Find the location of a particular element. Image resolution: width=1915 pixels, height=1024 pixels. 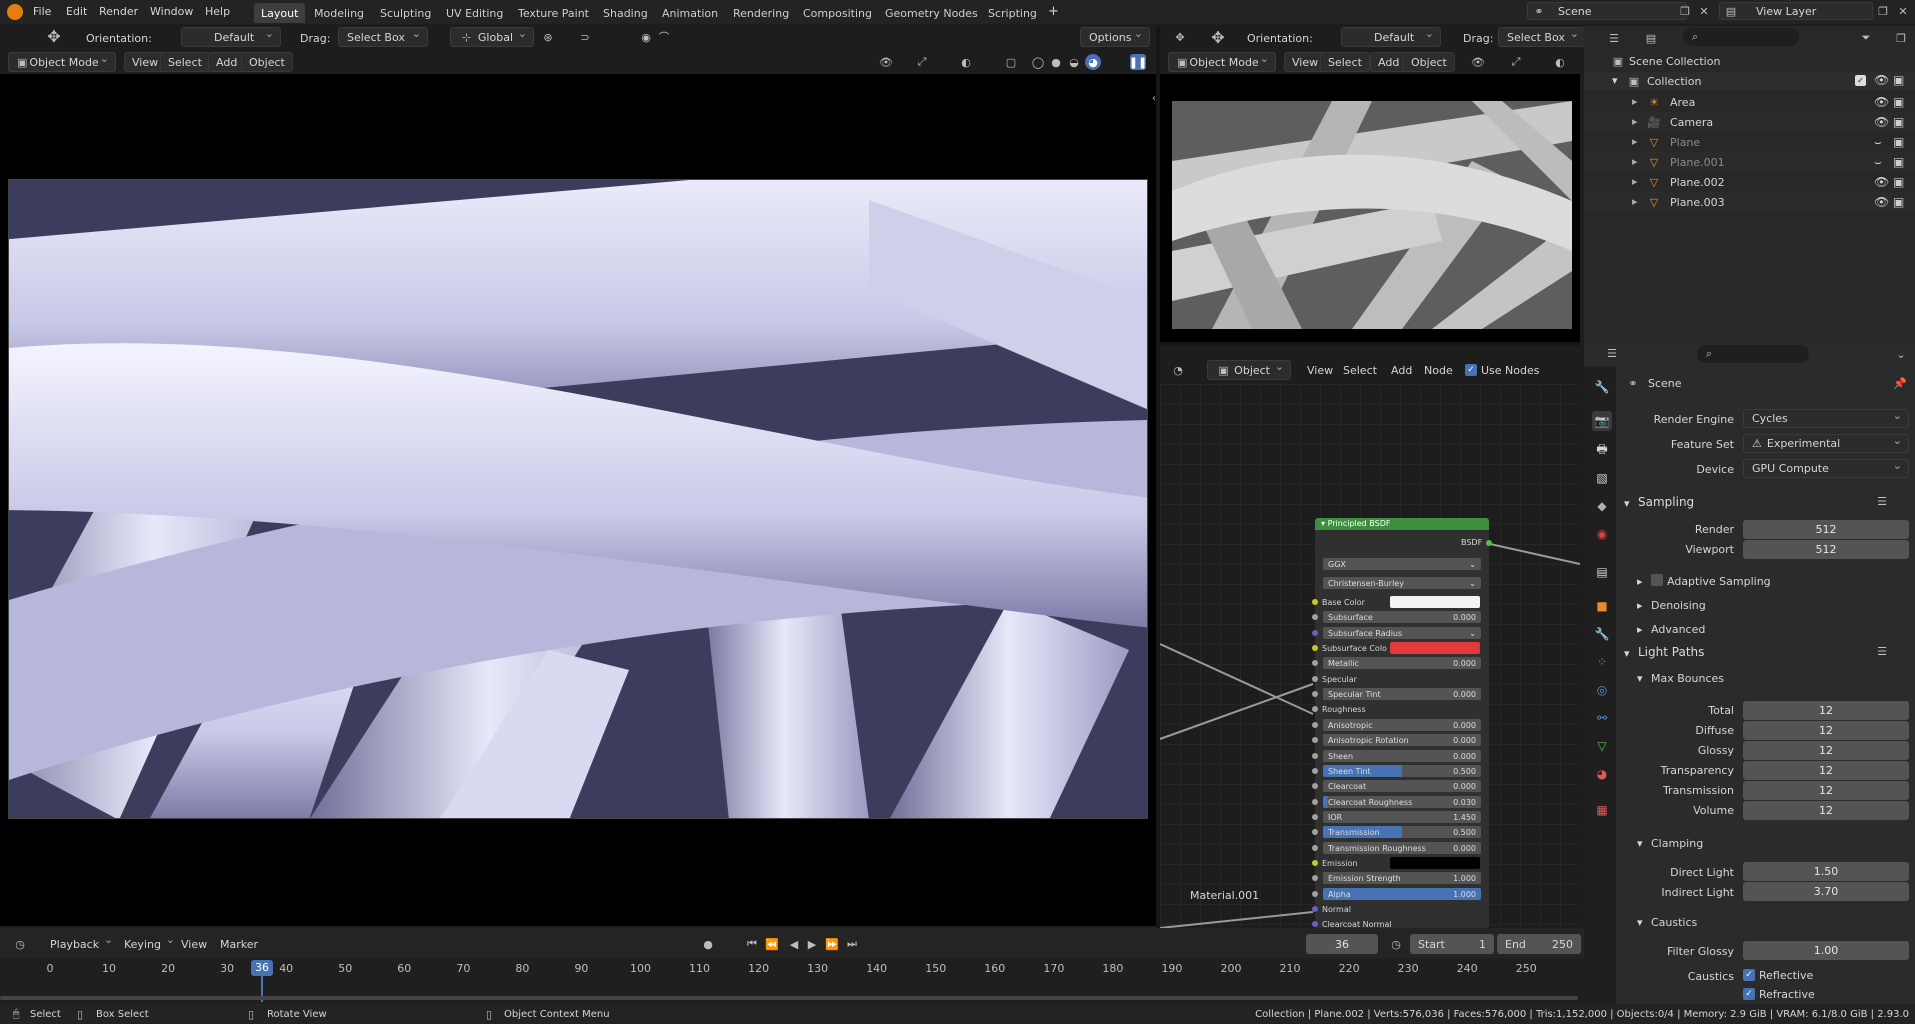

node-input-field: Sheen Tint 0.500 is located at coordinates (1402, 771).